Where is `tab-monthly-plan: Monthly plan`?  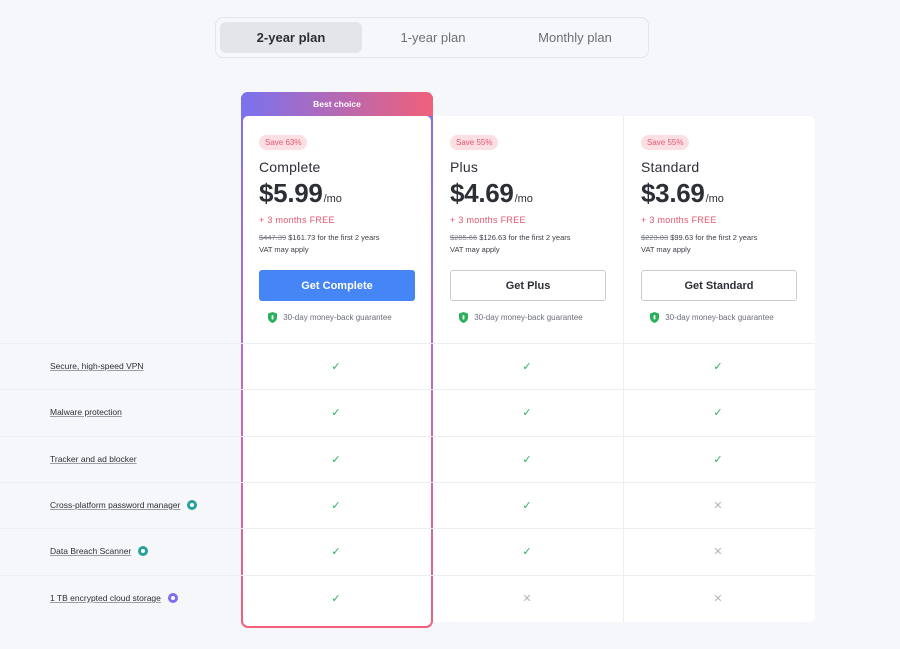 tab-monthly-plan: Monthly plan is located at coordinates (575, 37).